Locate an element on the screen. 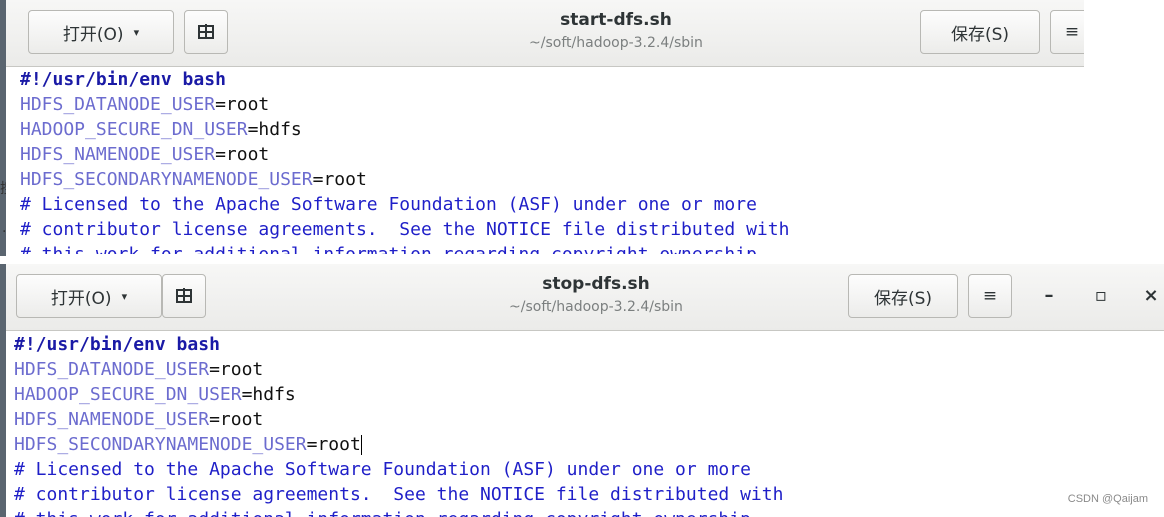 The width and height of the screenshot is (1164, 517). minimize-button: – is located at coordinates (1049, 295).